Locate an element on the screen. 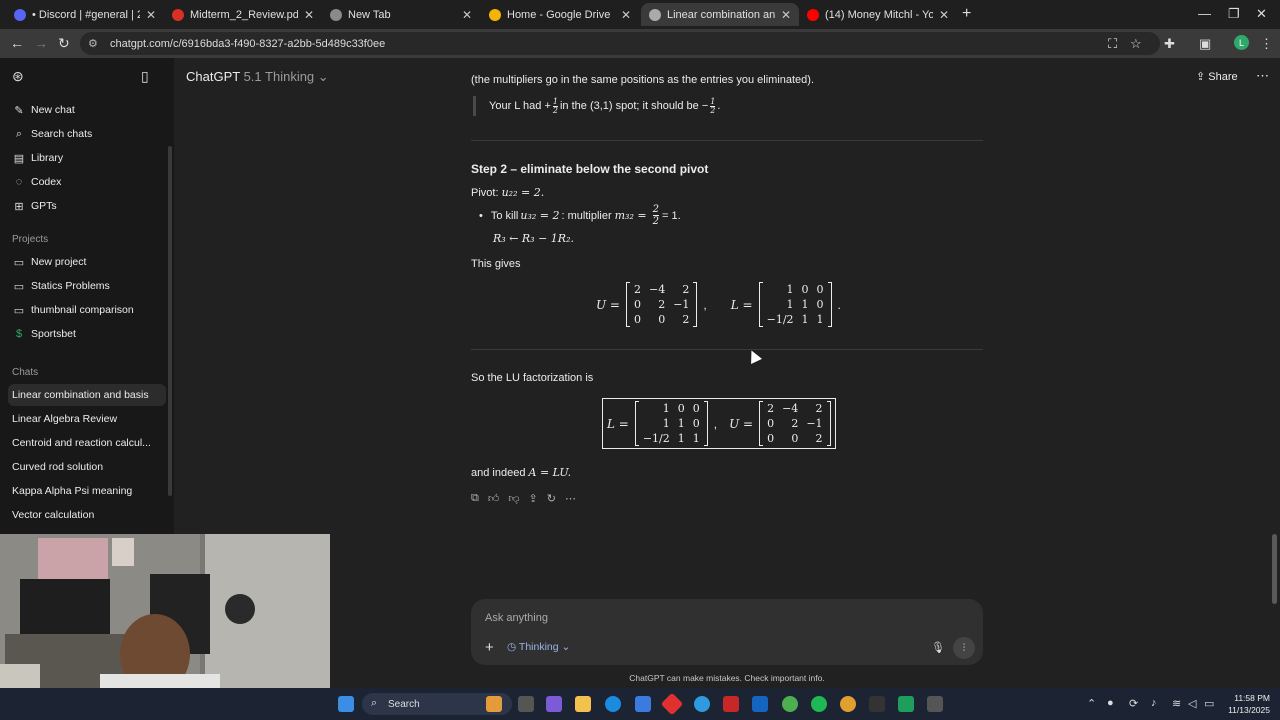 This screenshot has width=1280, height=720. new-tab-plus-icon: + is located at coordinates (966, 14).